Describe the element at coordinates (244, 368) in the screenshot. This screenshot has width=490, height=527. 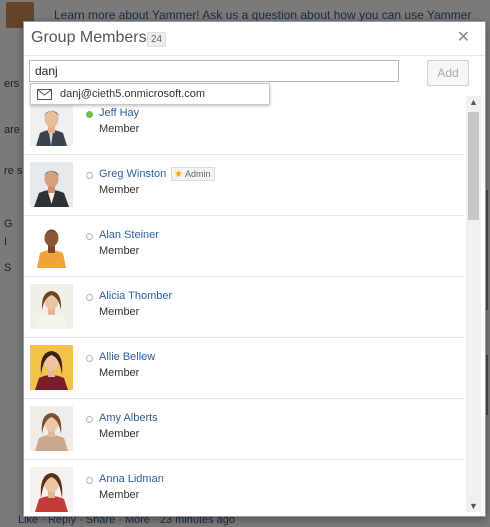
I see `member-row: Allie Bellew Member` at that location.